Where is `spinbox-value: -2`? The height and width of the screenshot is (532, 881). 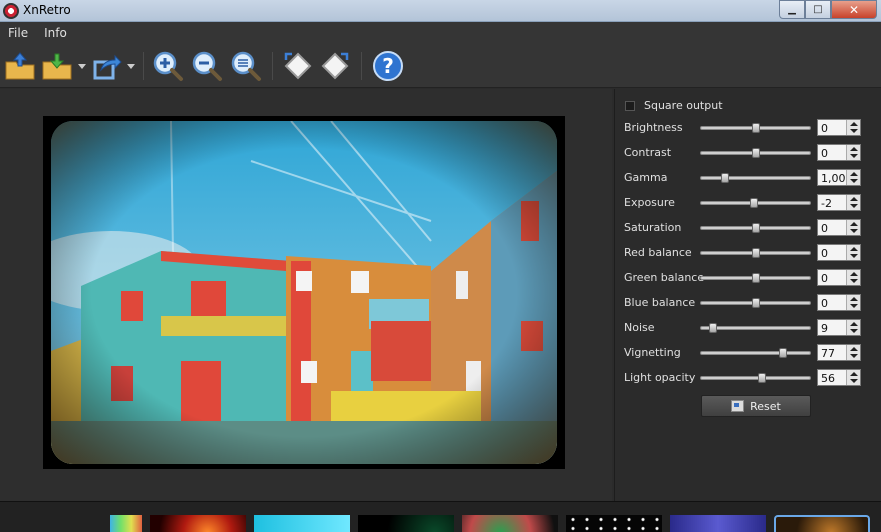
spinbox-value: -2 is located at coordinates (826, 203).